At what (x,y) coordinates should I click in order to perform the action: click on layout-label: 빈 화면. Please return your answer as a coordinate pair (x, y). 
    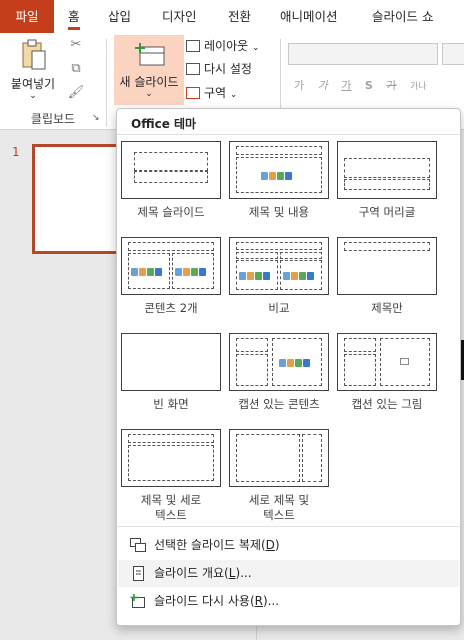
    Looking at the image, I should click on (171, 404).